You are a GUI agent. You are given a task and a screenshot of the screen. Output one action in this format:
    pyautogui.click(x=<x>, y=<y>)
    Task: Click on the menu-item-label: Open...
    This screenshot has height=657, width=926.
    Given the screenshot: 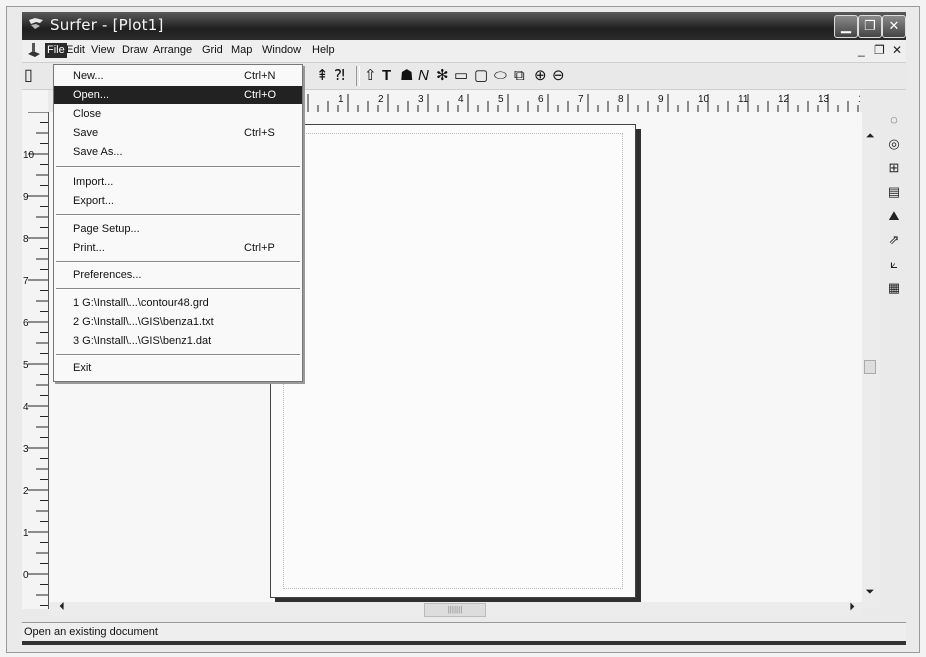 What is the action you would take?
    pyautogui.click(x=91, y=95)
    